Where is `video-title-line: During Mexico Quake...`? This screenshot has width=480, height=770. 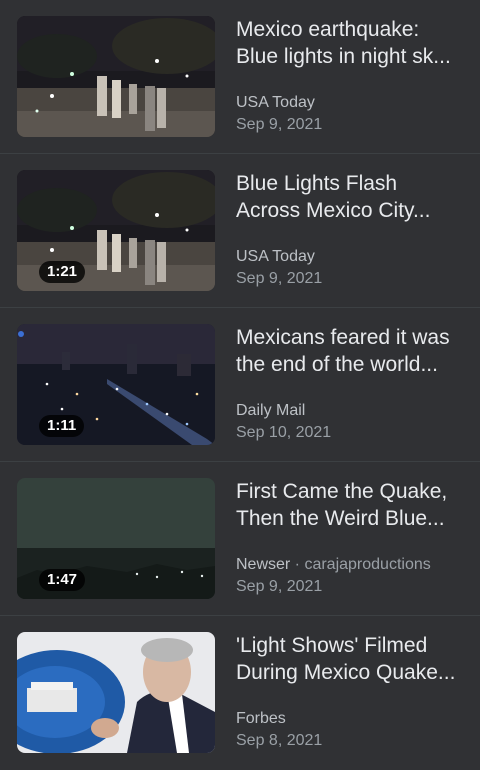
video-title-line: During Mexico Quake... is located at coordinates (346, 672).